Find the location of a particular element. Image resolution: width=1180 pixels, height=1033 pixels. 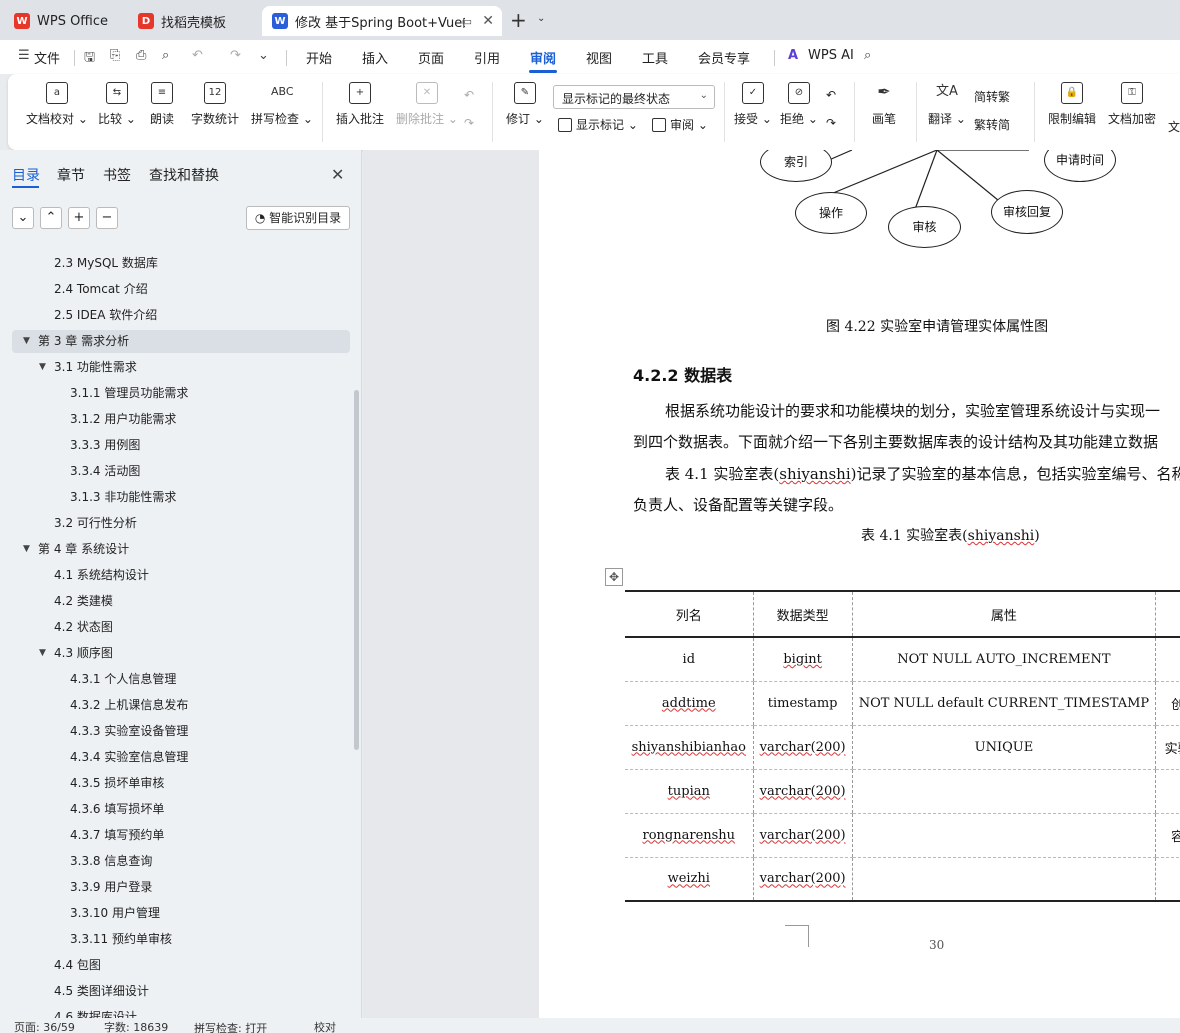

redo-icon: ↷ is located at coordinates (235, 55).